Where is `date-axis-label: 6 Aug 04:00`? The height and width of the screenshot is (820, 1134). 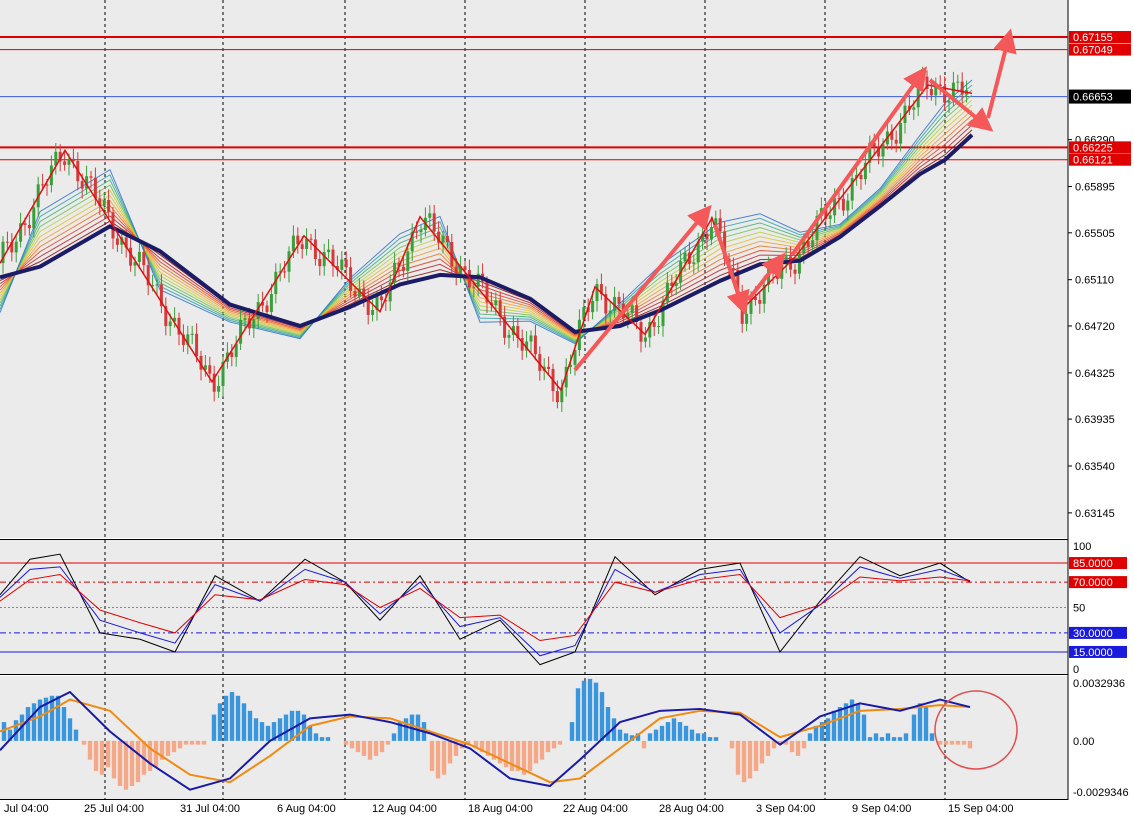 date-axis-label: 6 Aug 04:00 is located at coordinates (306, 809).